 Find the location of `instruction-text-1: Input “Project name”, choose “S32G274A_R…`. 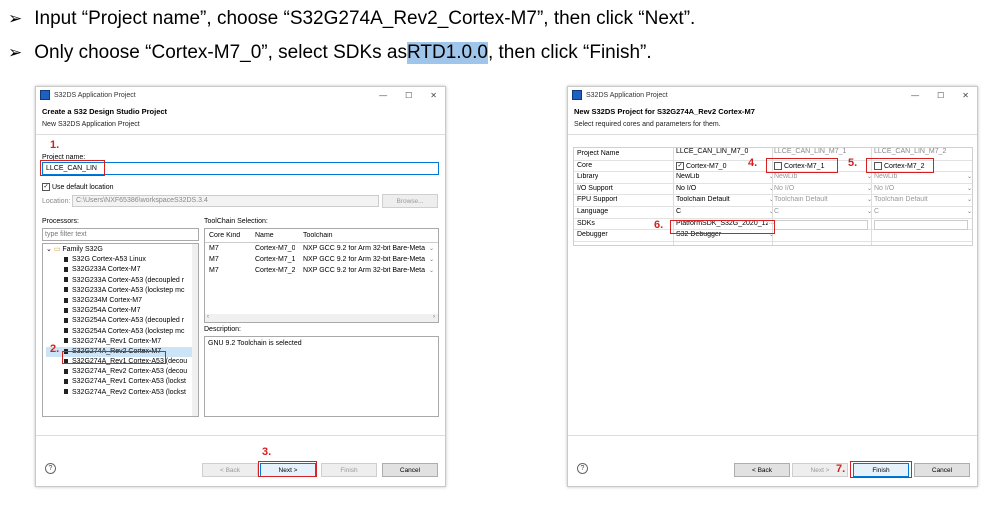

instruction-text-1: Input “Project name”, choose “S32G274A_R… is located at coordinates (365, 18).